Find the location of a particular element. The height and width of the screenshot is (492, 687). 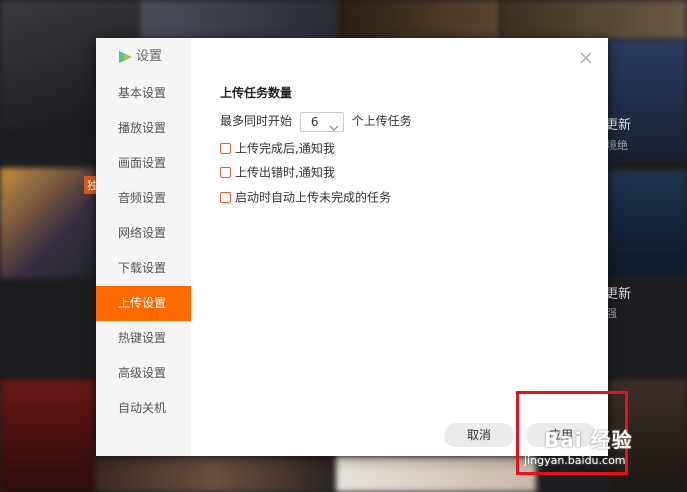

concurrent-uploads-value: 6 is located at coordinates (314, 121).